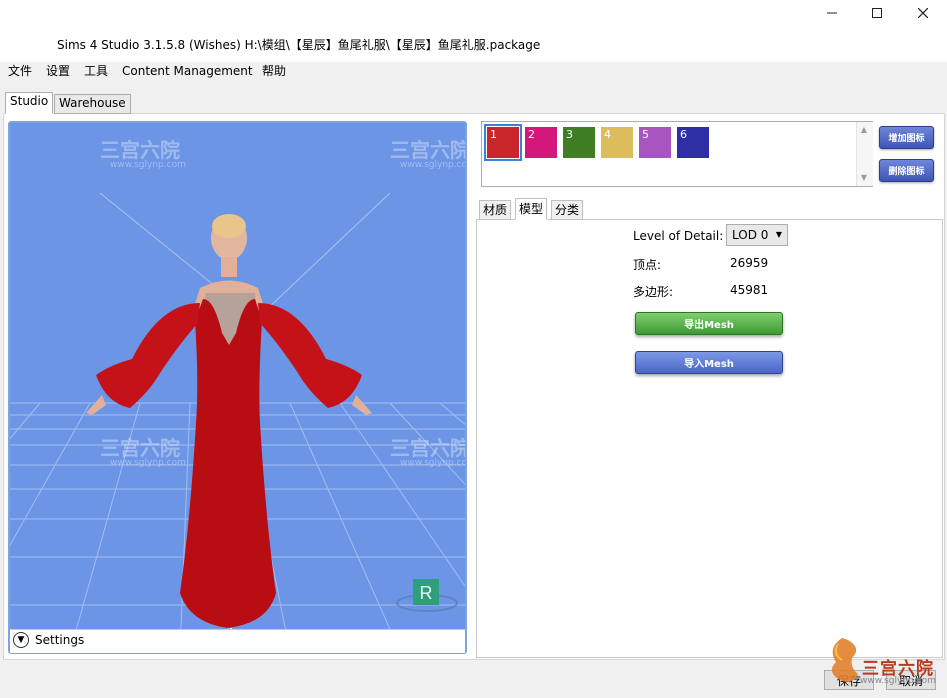  What do you see at coordinates (20, 71) in the screenshot?
I see `menu-file: 文件` at bounding box center [20, 71].